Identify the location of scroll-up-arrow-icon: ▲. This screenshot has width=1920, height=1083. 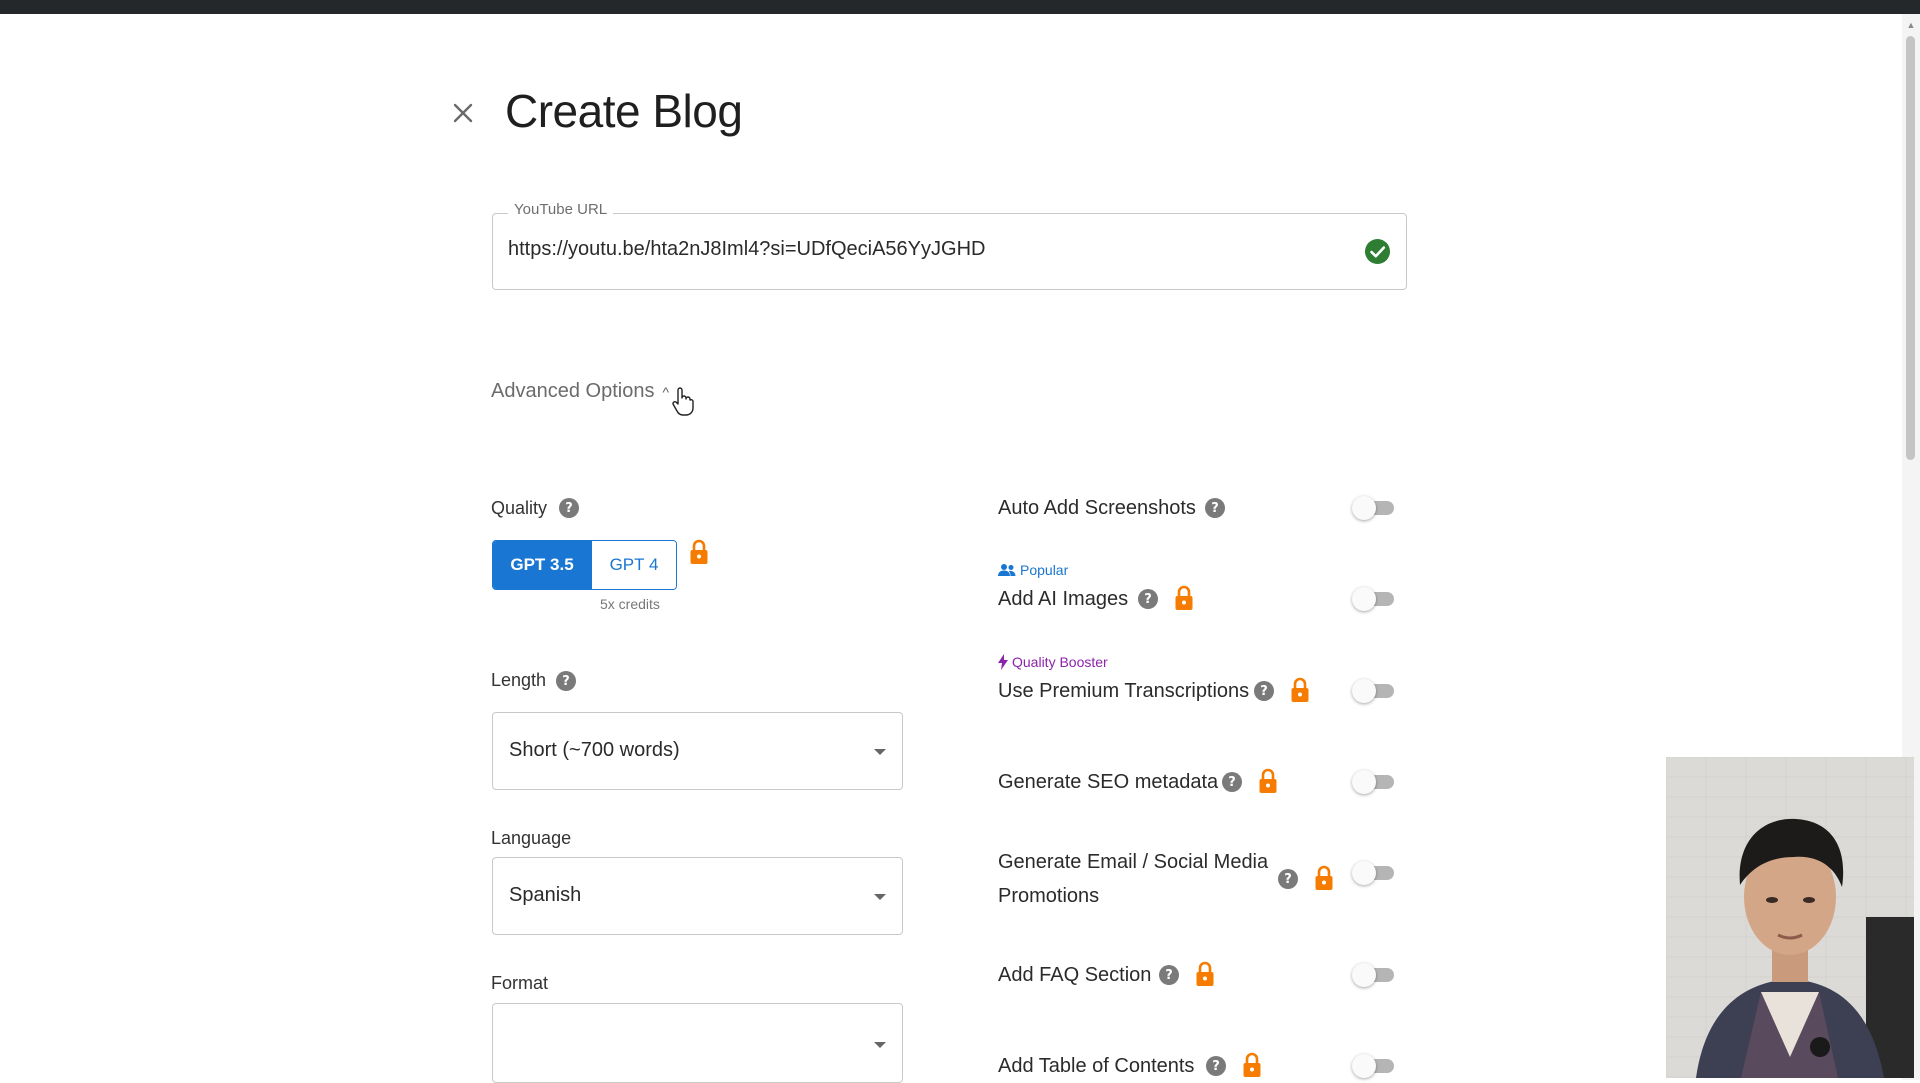
(1911, 25).